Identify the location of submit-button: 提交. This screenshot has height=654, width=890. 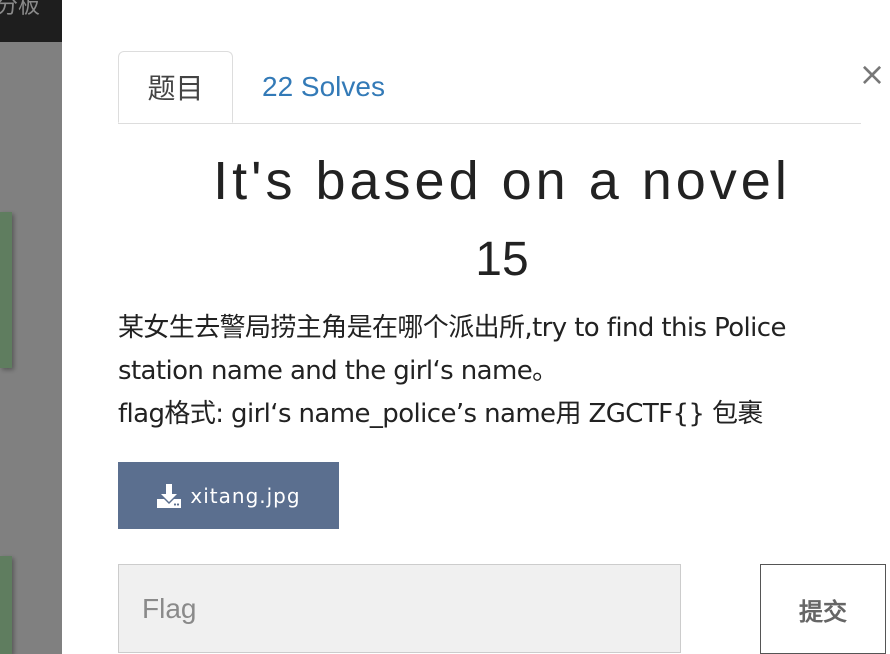
(823, 609).